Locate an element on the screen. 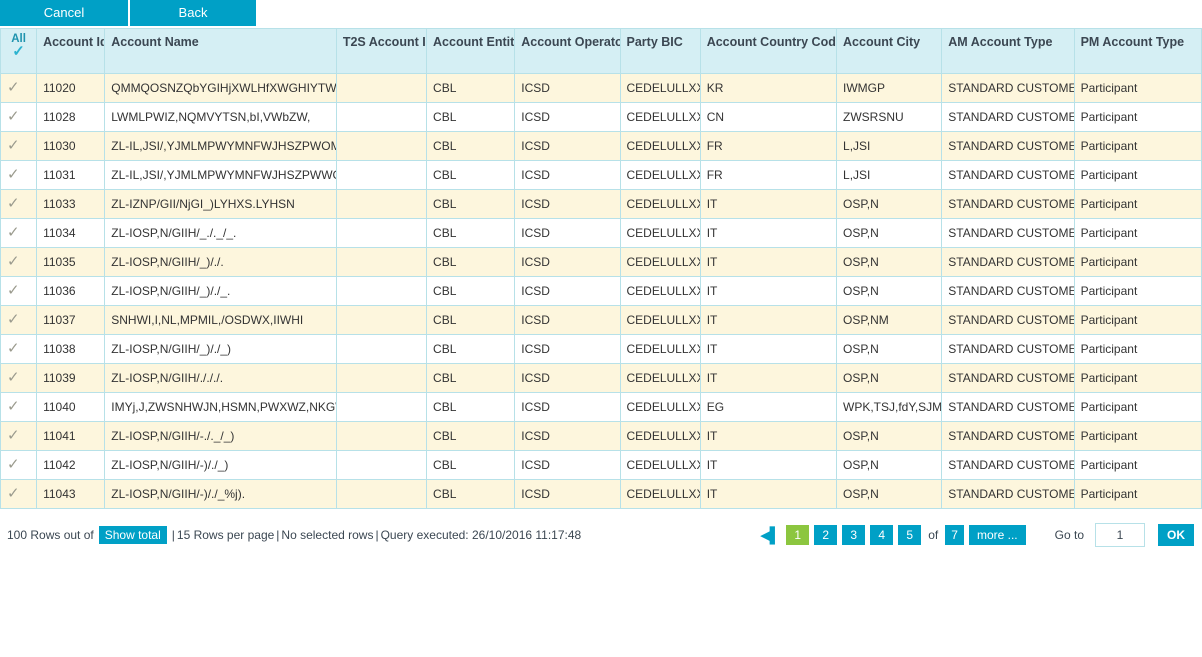  cell-account-city: ZWSRSNU is located at coordinates (889, 117).